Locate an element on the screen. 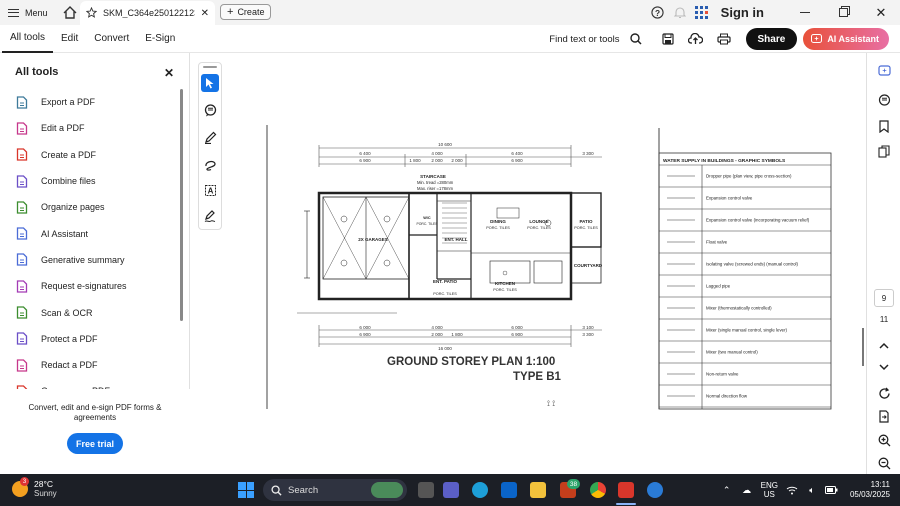 Image resolution: width=900 pixels, height=506 pixels. current-page-input: 9 is located at coordinates (884, 298).